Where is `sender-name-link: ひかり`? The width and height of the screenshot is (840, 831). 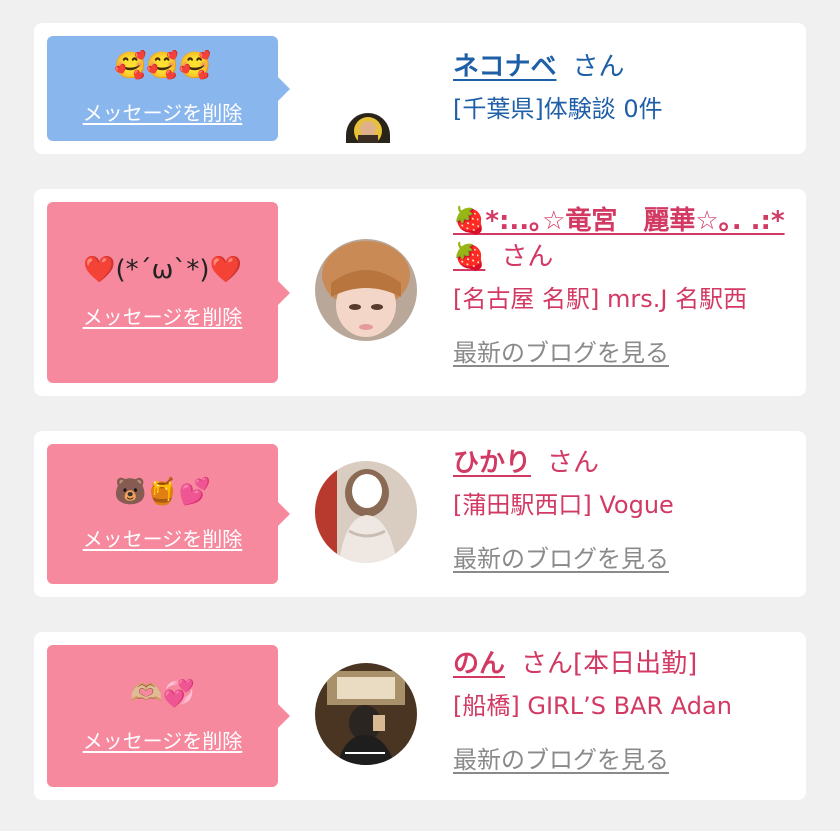
sender-name-link: ひかり is located at coordinates (492, 463).